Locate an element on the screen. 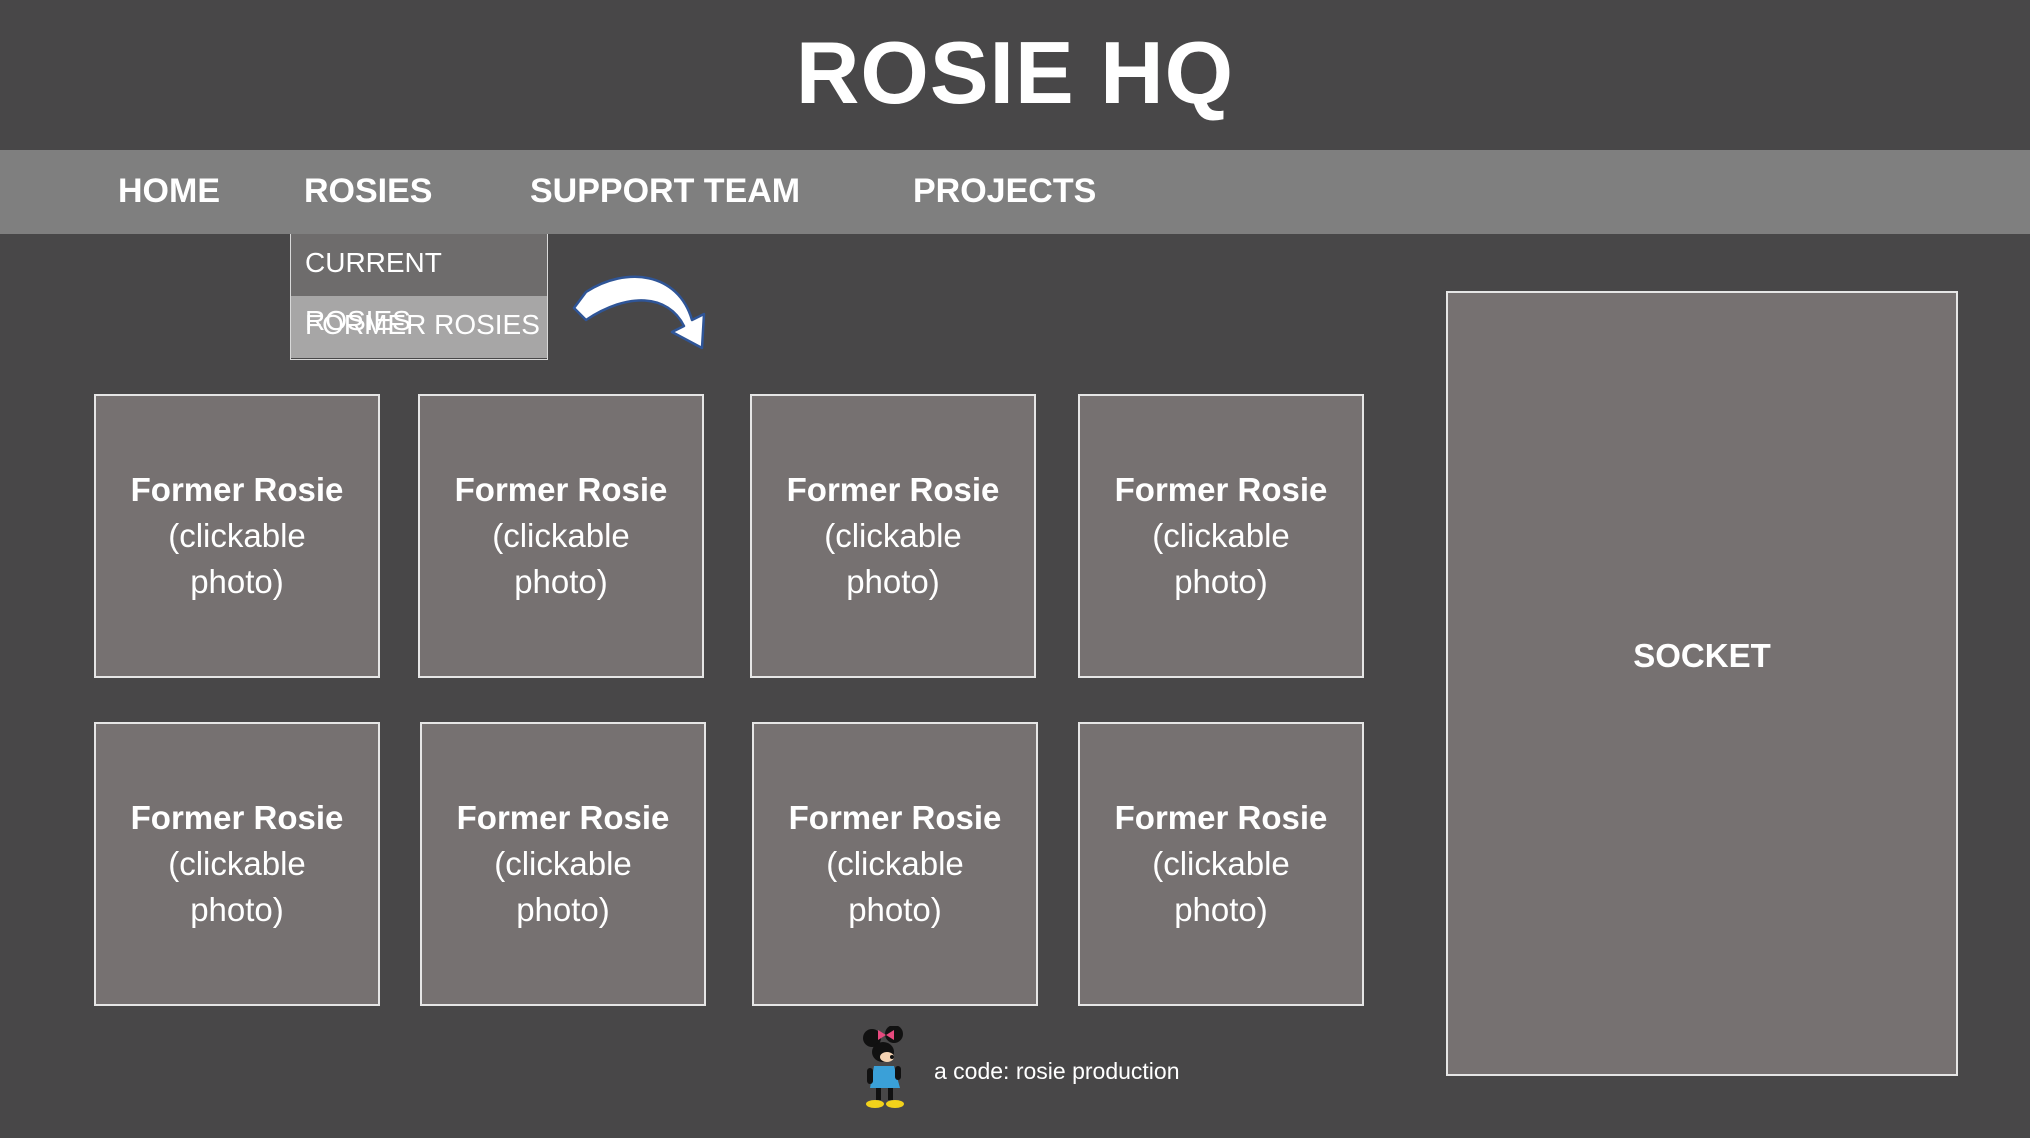  former-rosie-photo-2: Former Rosie (clickable photo) is located at coordinates (561, 536).